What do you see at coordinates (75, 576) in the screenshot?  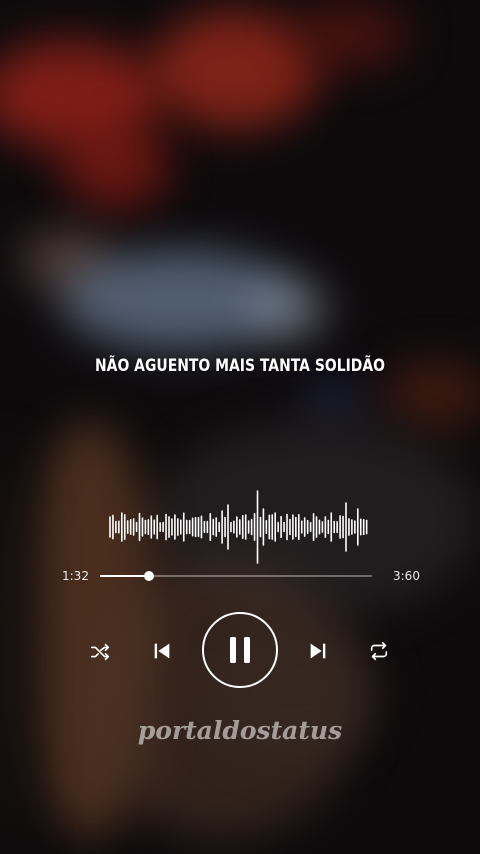 I see `elapsed-time: 1:32` at bounding box center [75, 576].